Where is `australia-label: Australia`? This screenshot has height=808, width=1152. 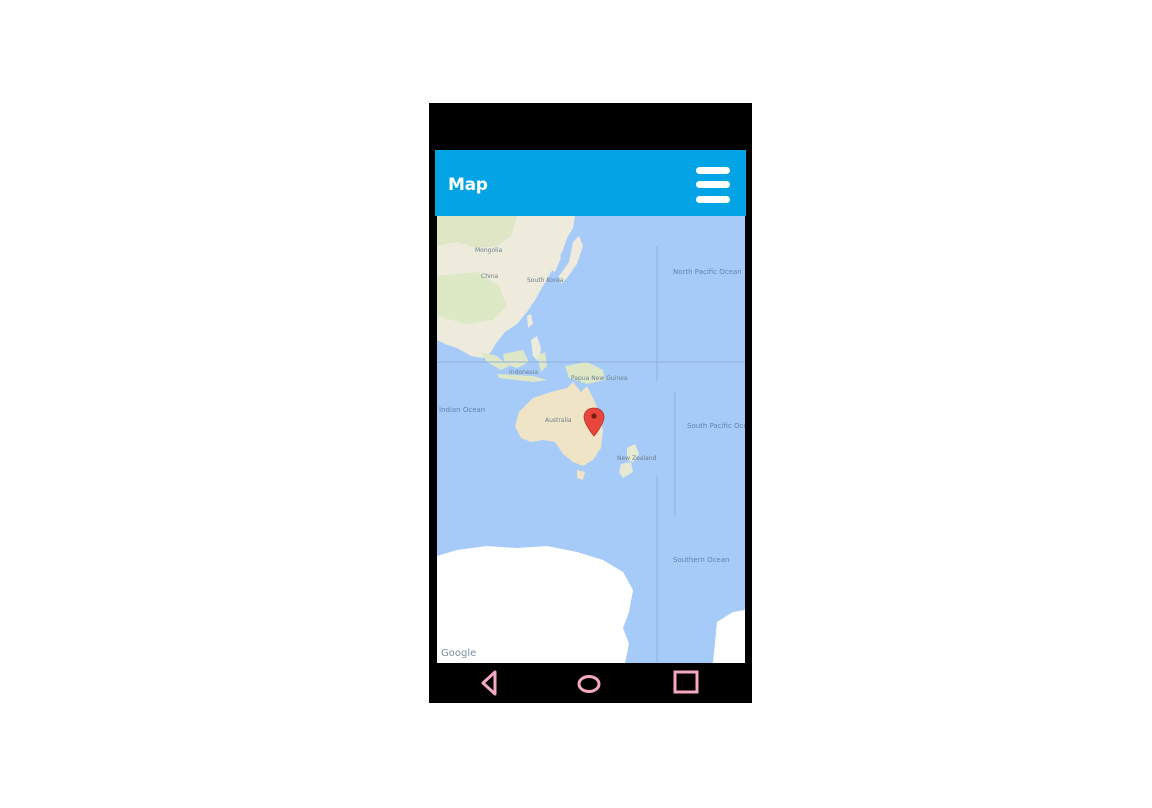 australia-label: Australia is located at coordinates (558, 420).